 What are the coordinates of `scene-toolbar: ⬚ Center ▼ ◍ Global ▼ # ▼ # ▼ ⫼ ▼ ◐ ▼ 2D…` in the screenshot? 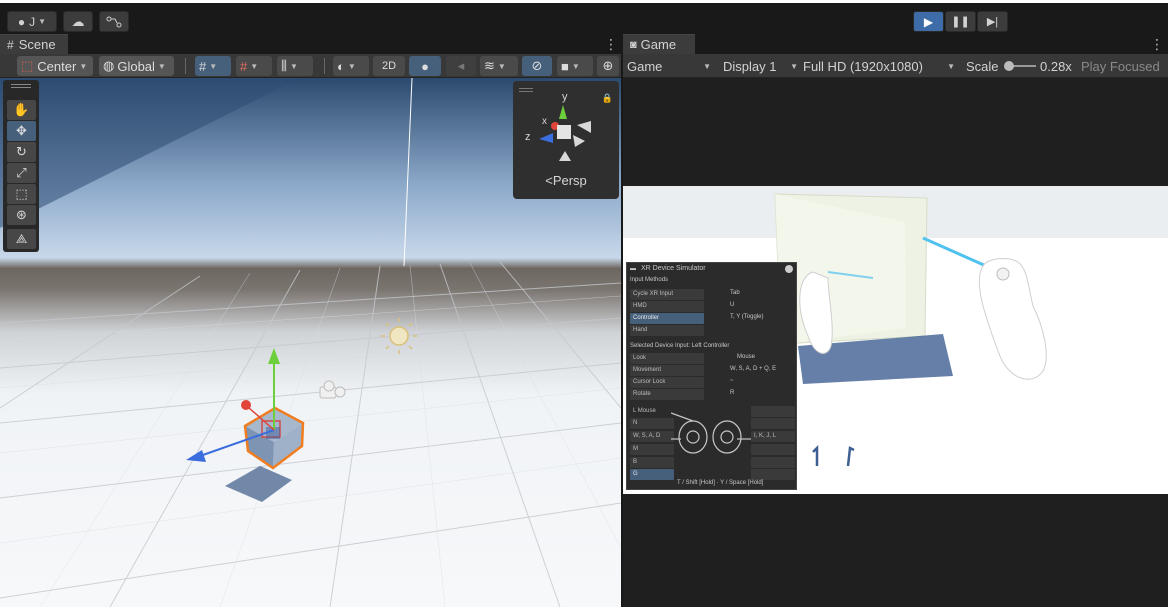 It's located at (310, 66).